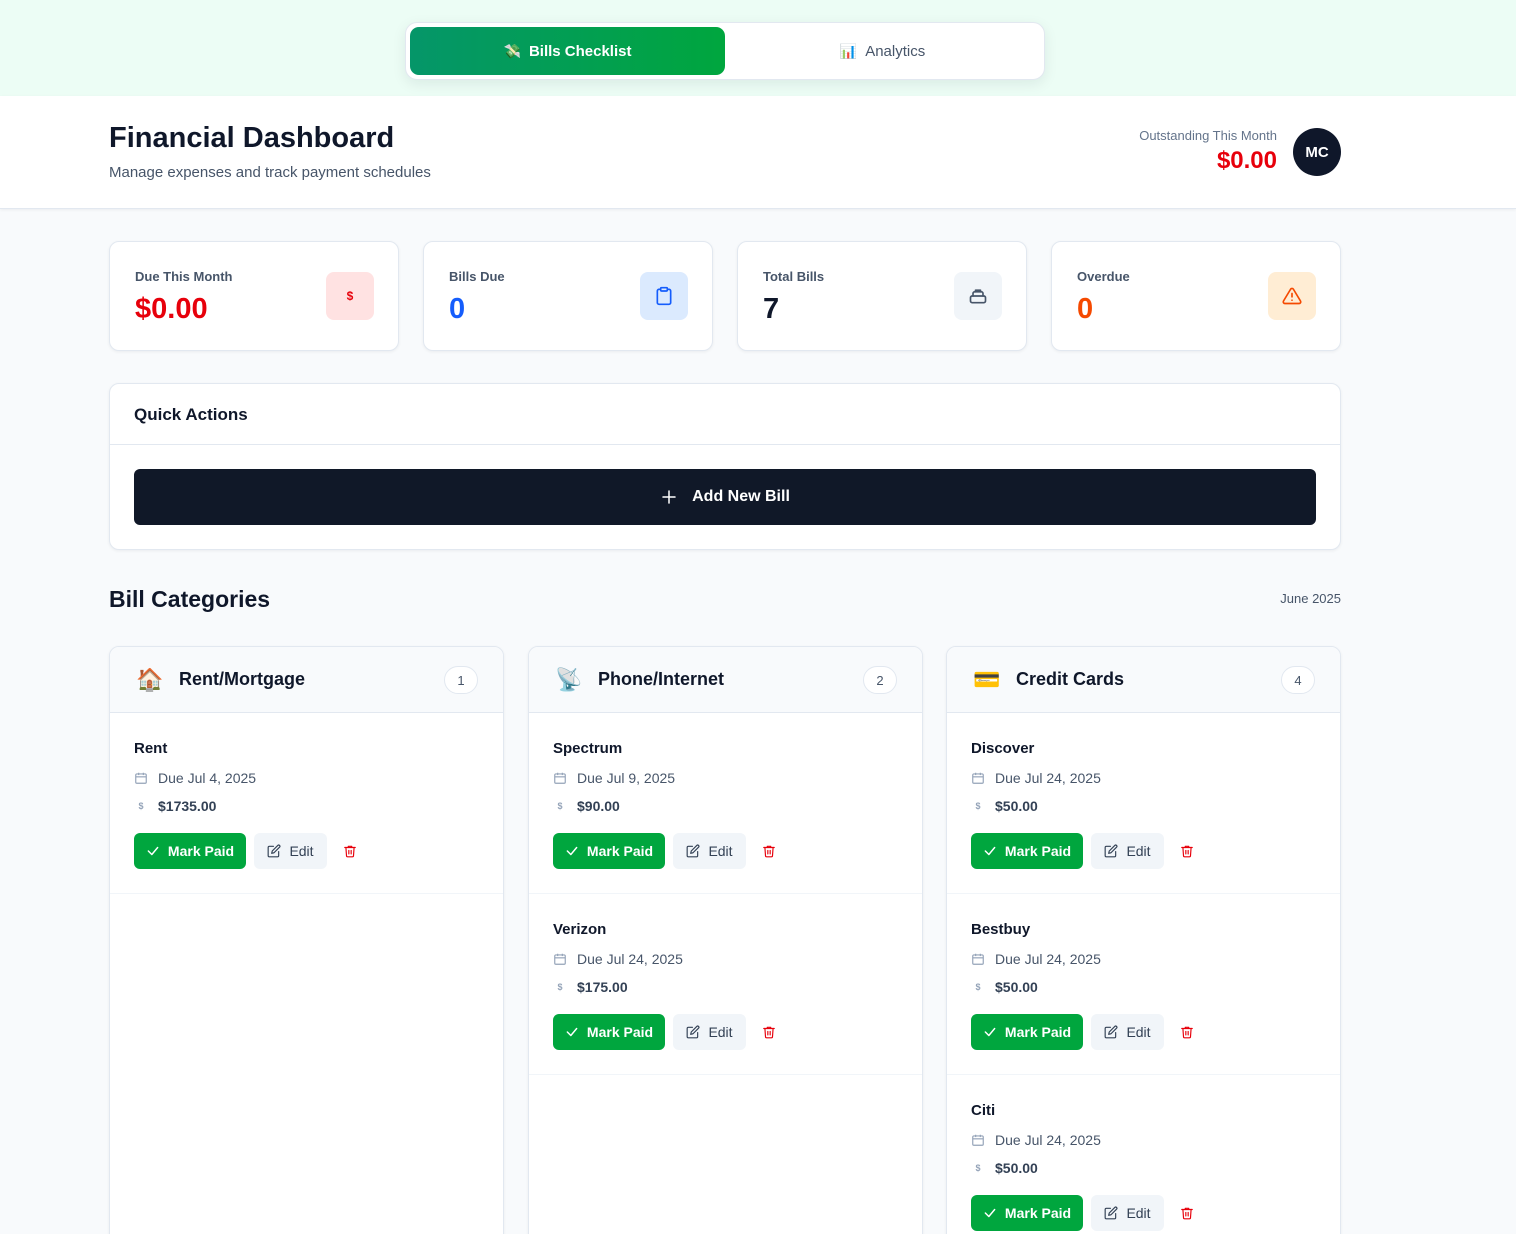 Image resolution: width=1516 pixels, height=1234 pixels. I want to click on bill-due-date: Due Jul 9, 2025, so click(614, 778).